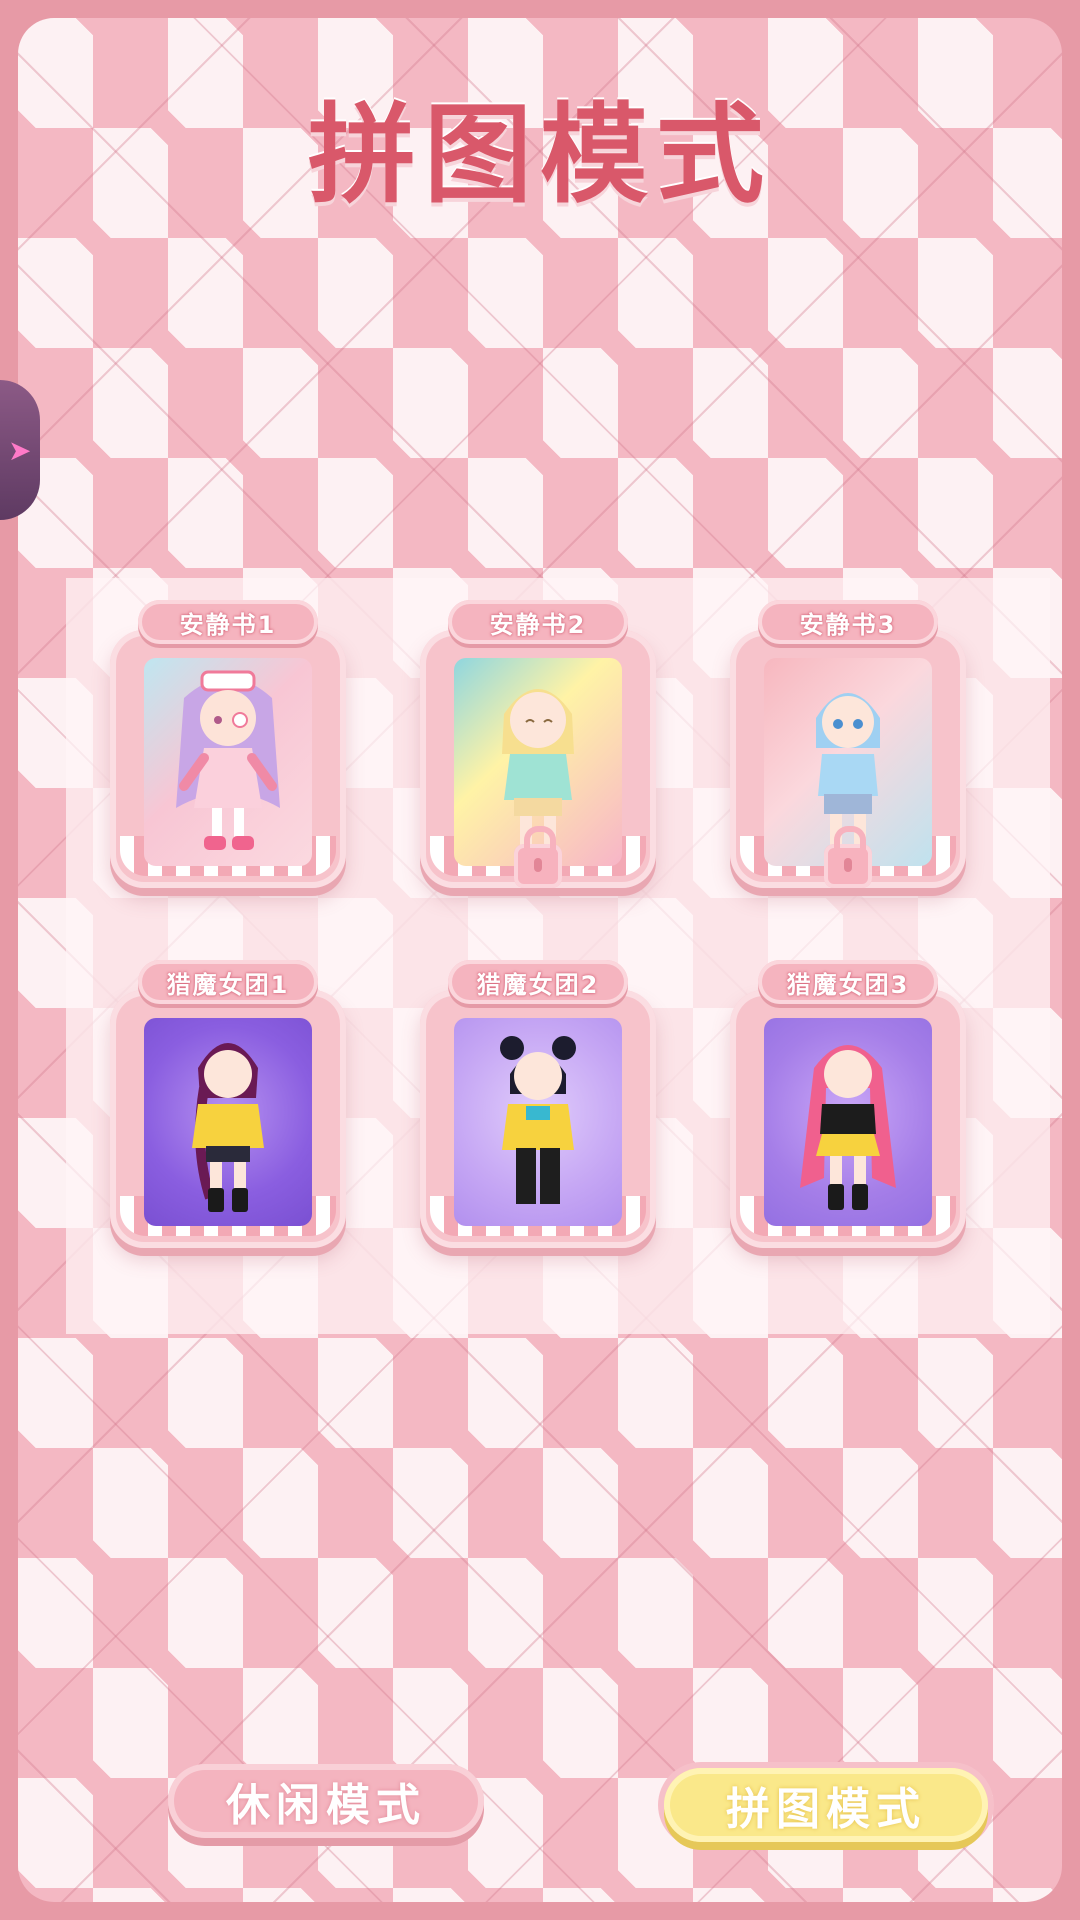  I want to click on chevron-right-icon: ➤, so click(20, 450).